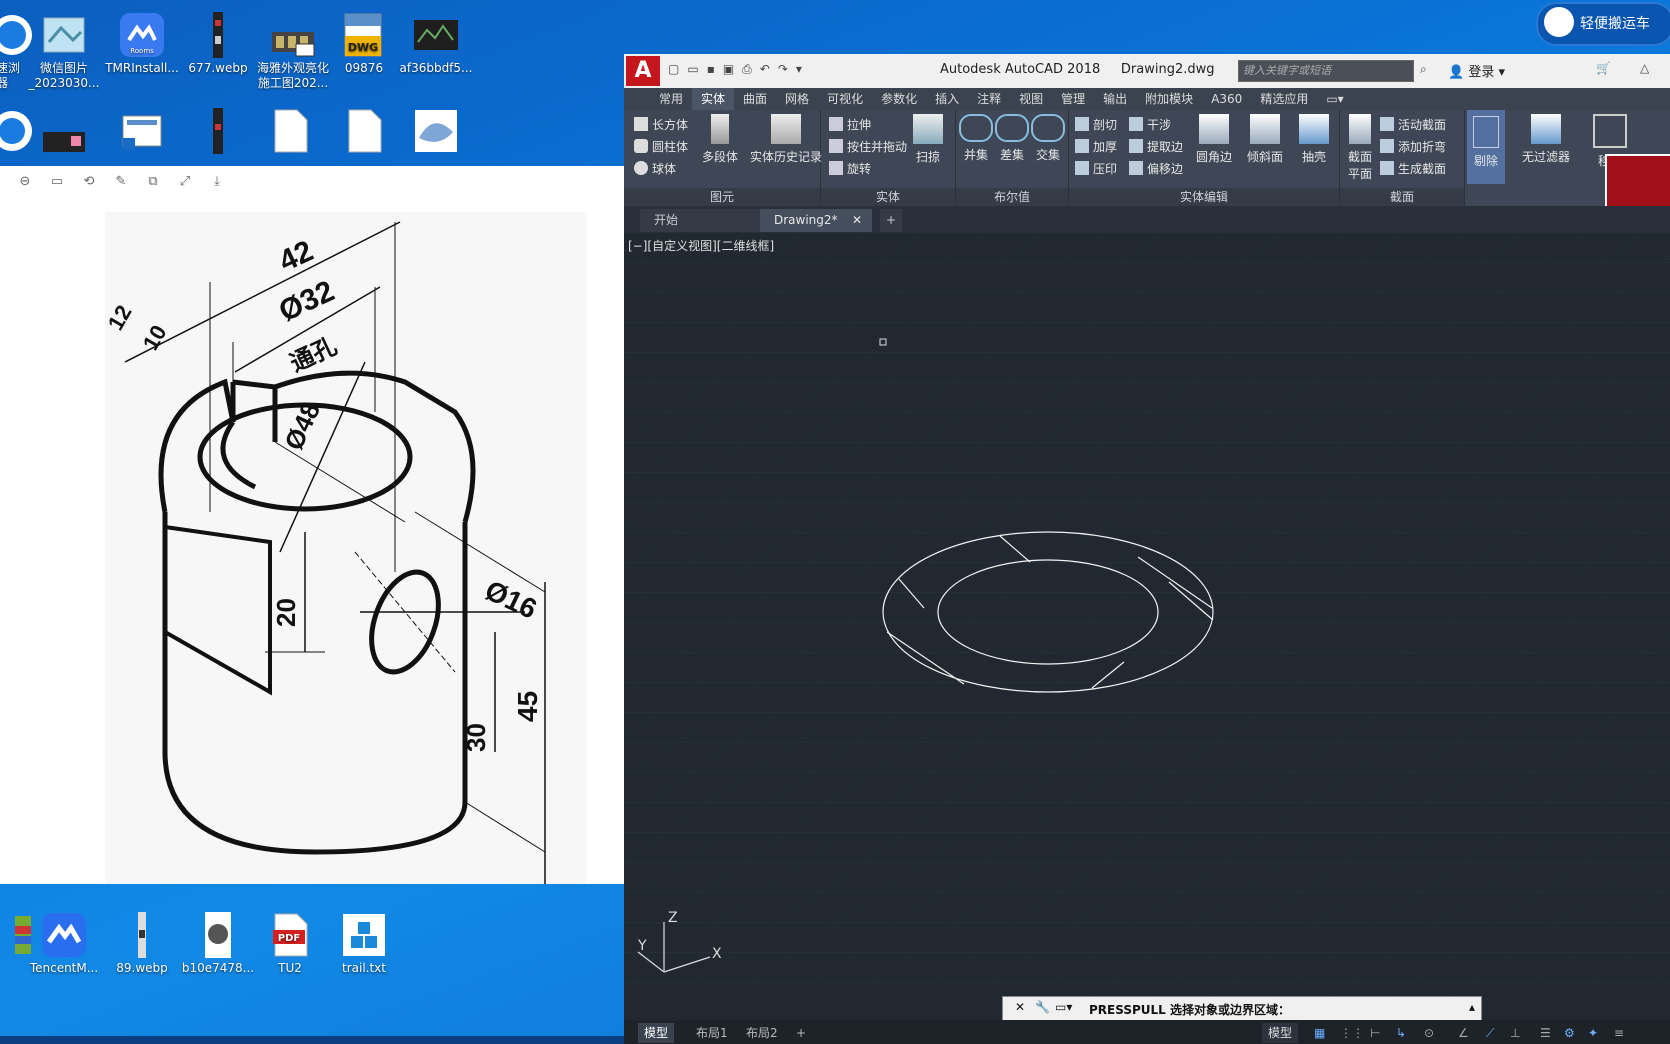 Image resolution: width=1670 pixels, height=1044 pixels. I want to click on print-icon: ⎙, so click(747, 69).